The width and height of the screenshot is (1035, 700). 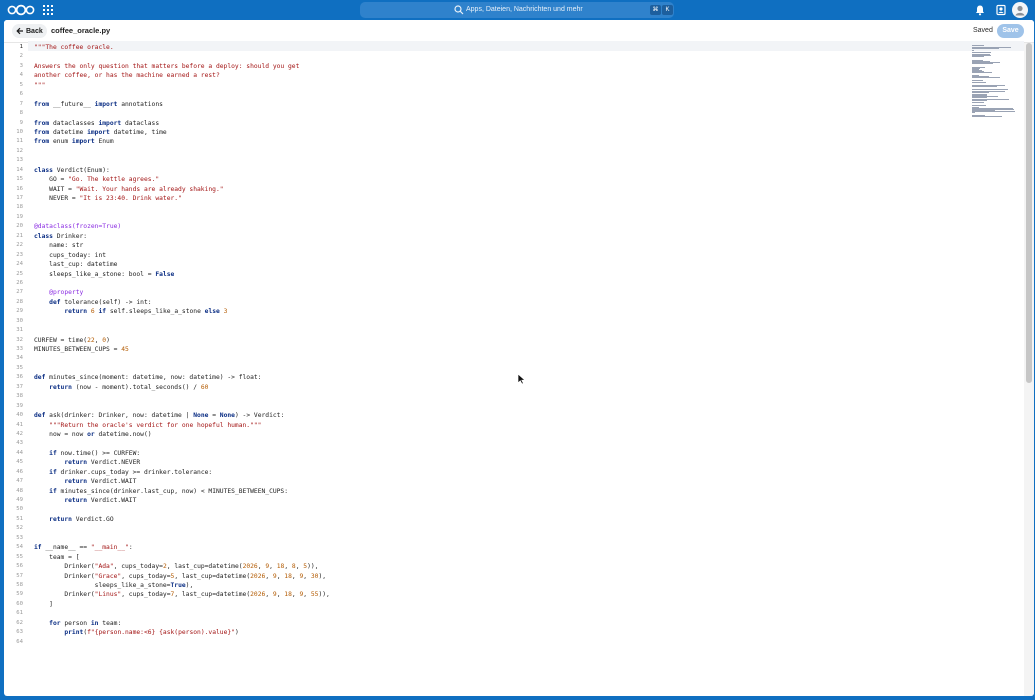 I want to click on code-line: def tolerance(self) -> int:, so click(x=499, y=302).